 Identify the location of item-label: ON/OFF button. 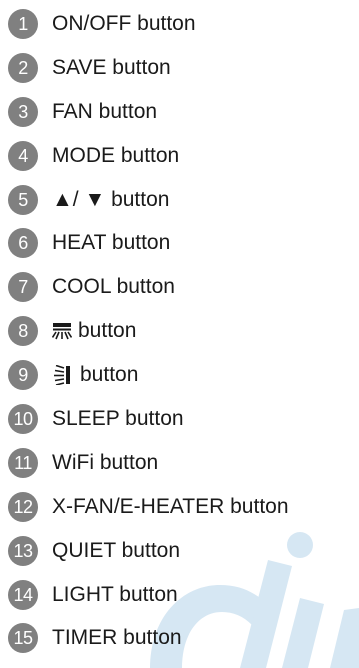
(124, 24).